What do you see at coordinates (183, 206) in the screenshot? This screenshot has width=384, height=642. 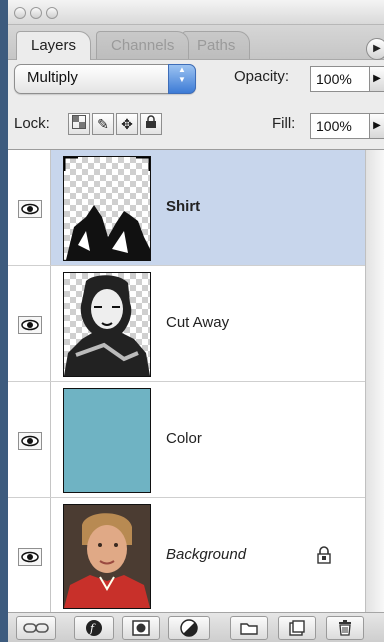 I see `layer-name: Shirt` at bounding box center [183, 206].